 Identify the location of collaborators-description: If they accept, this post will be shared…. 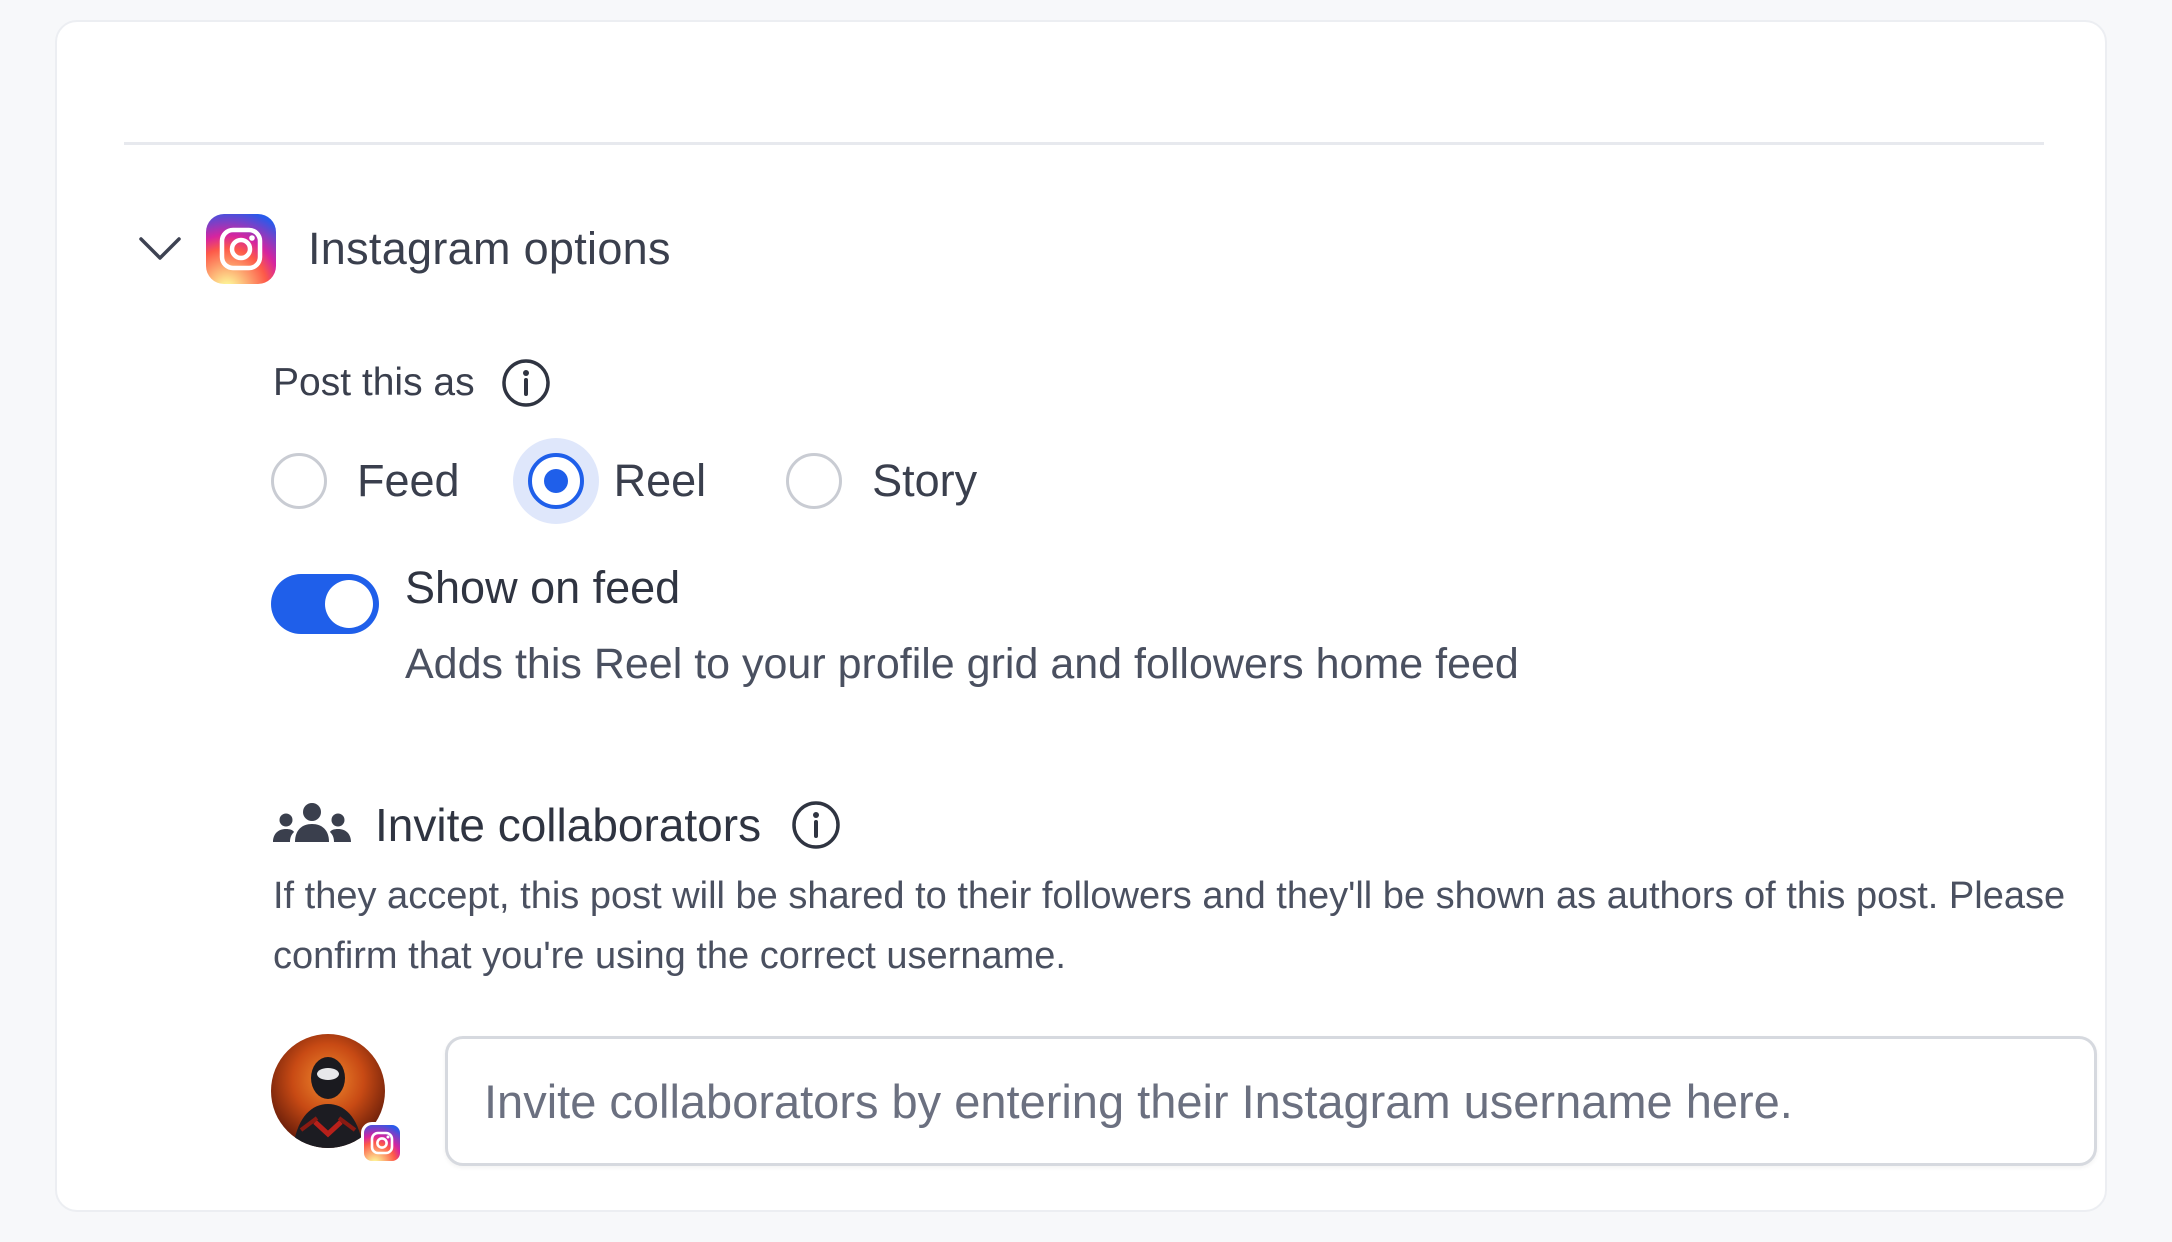
(1169, 926).